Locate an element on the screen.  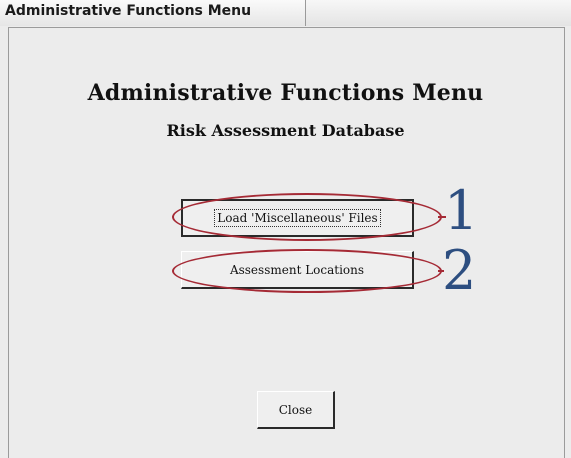
window-title-tab: Administrative Functions Menu is located at coordinates (153, 13).